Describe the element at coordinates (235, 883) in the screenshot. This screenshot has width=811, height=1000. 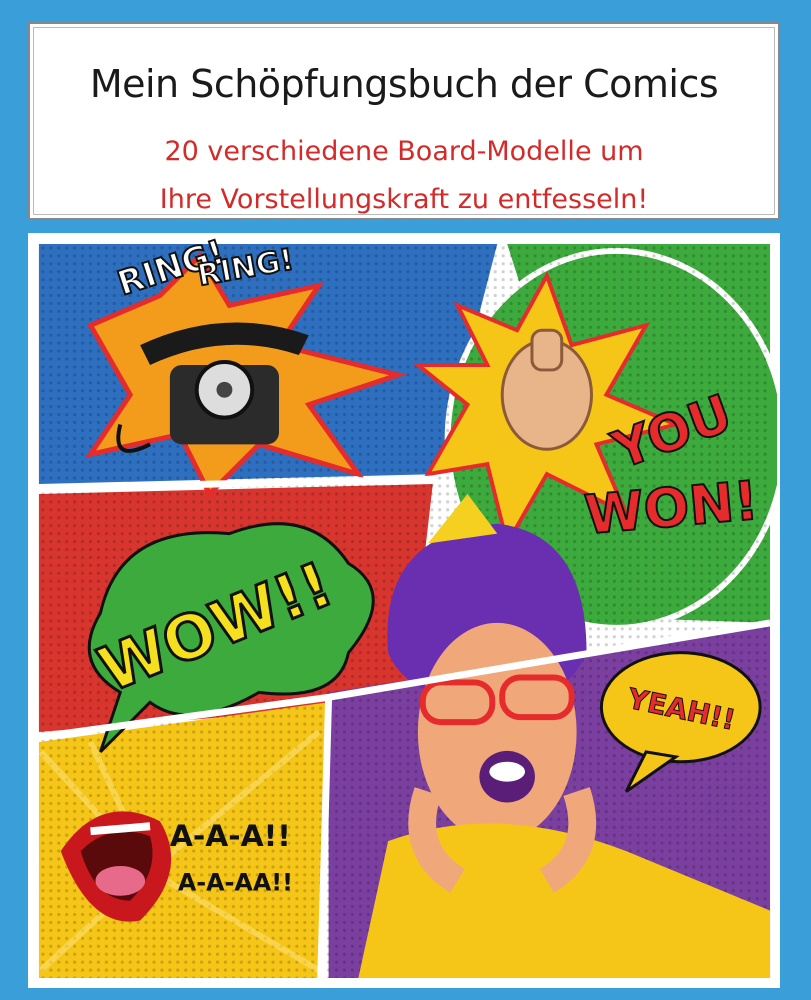
I see `scream-text-2: A-A-AA!!` at that location.